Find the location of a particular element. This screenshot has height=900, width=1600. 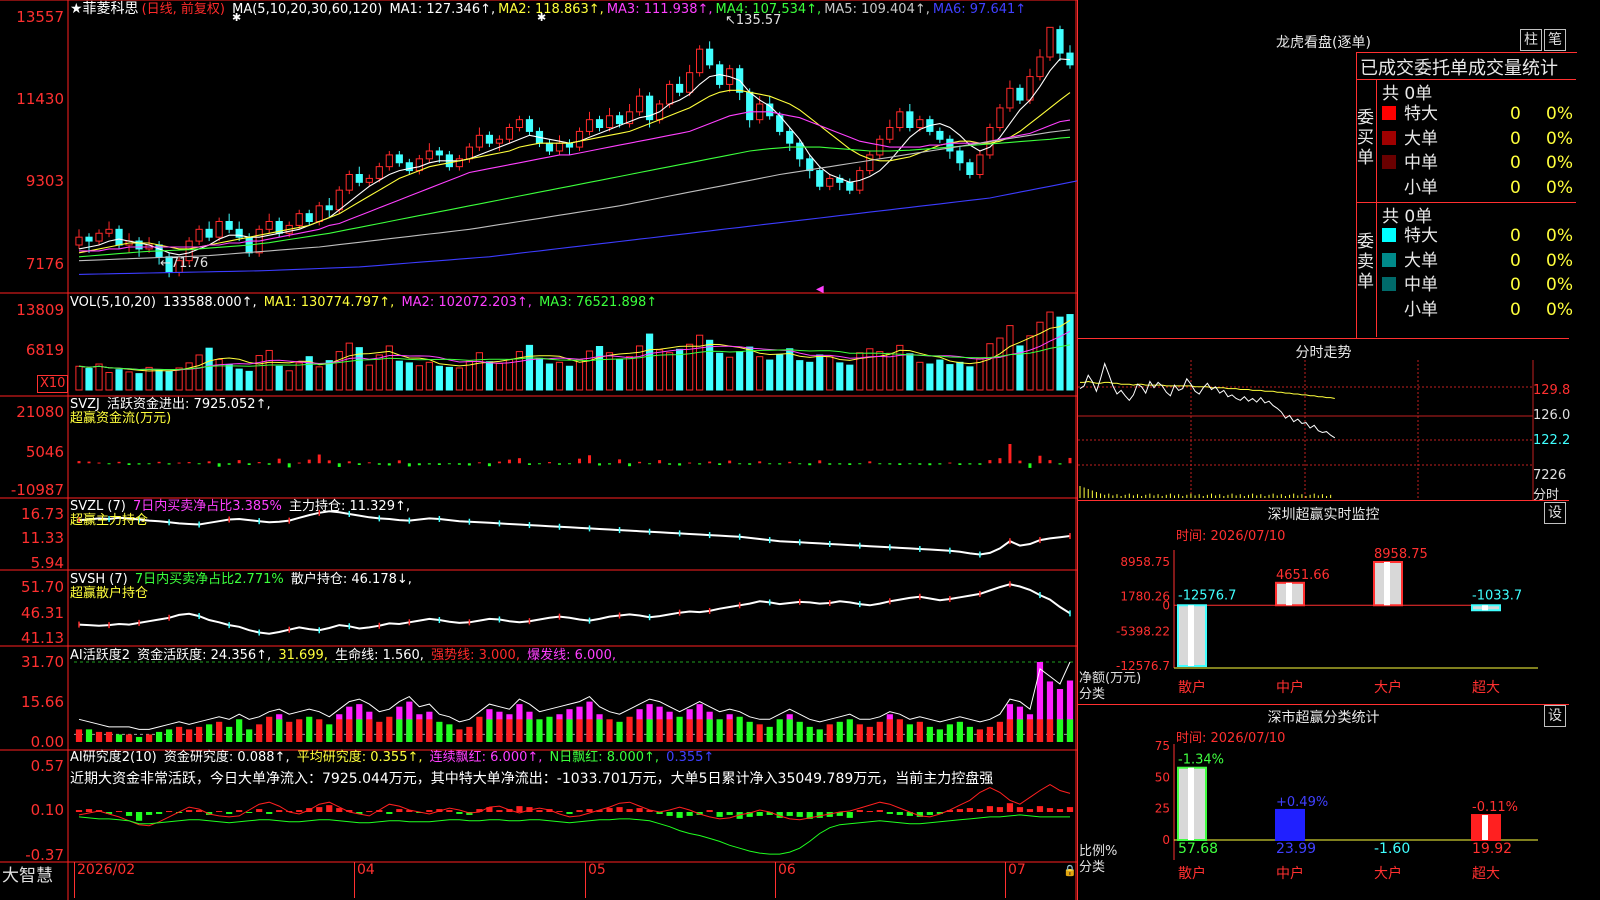

svsh-y-1: 51.70 is located at coordinates (42, 587).